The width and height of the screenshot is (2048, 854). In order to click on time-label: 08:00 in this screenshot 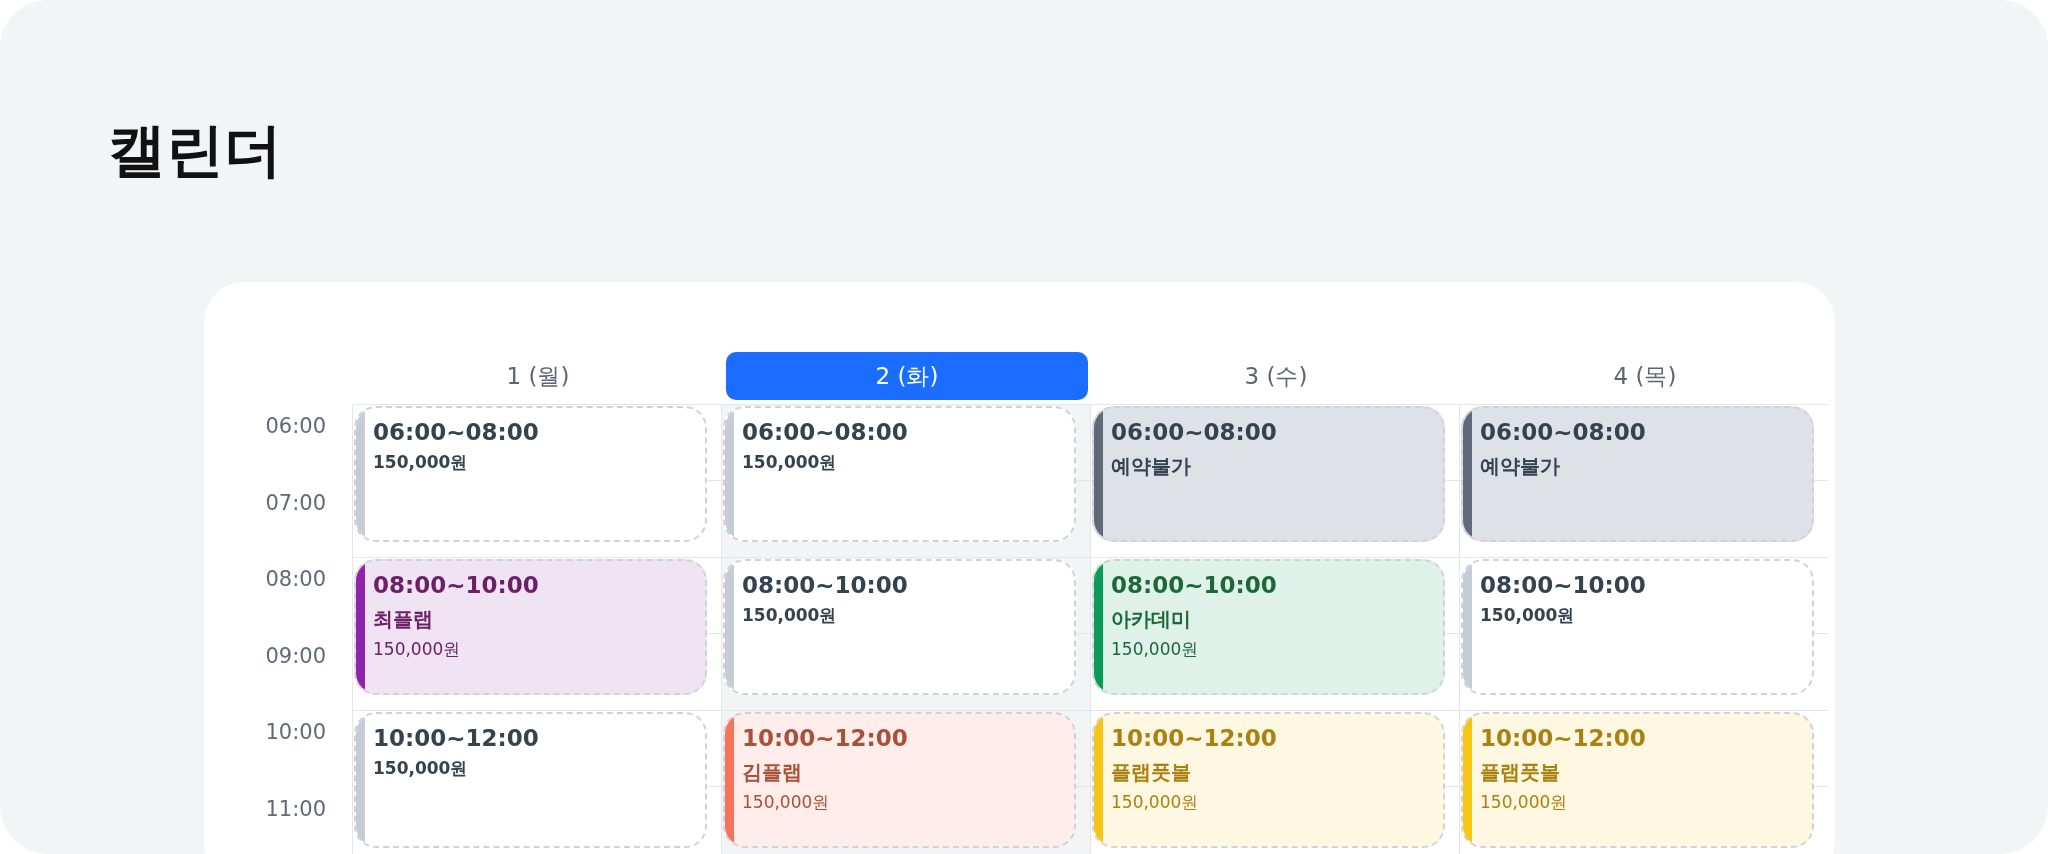, I will do `click(295, 579)`.